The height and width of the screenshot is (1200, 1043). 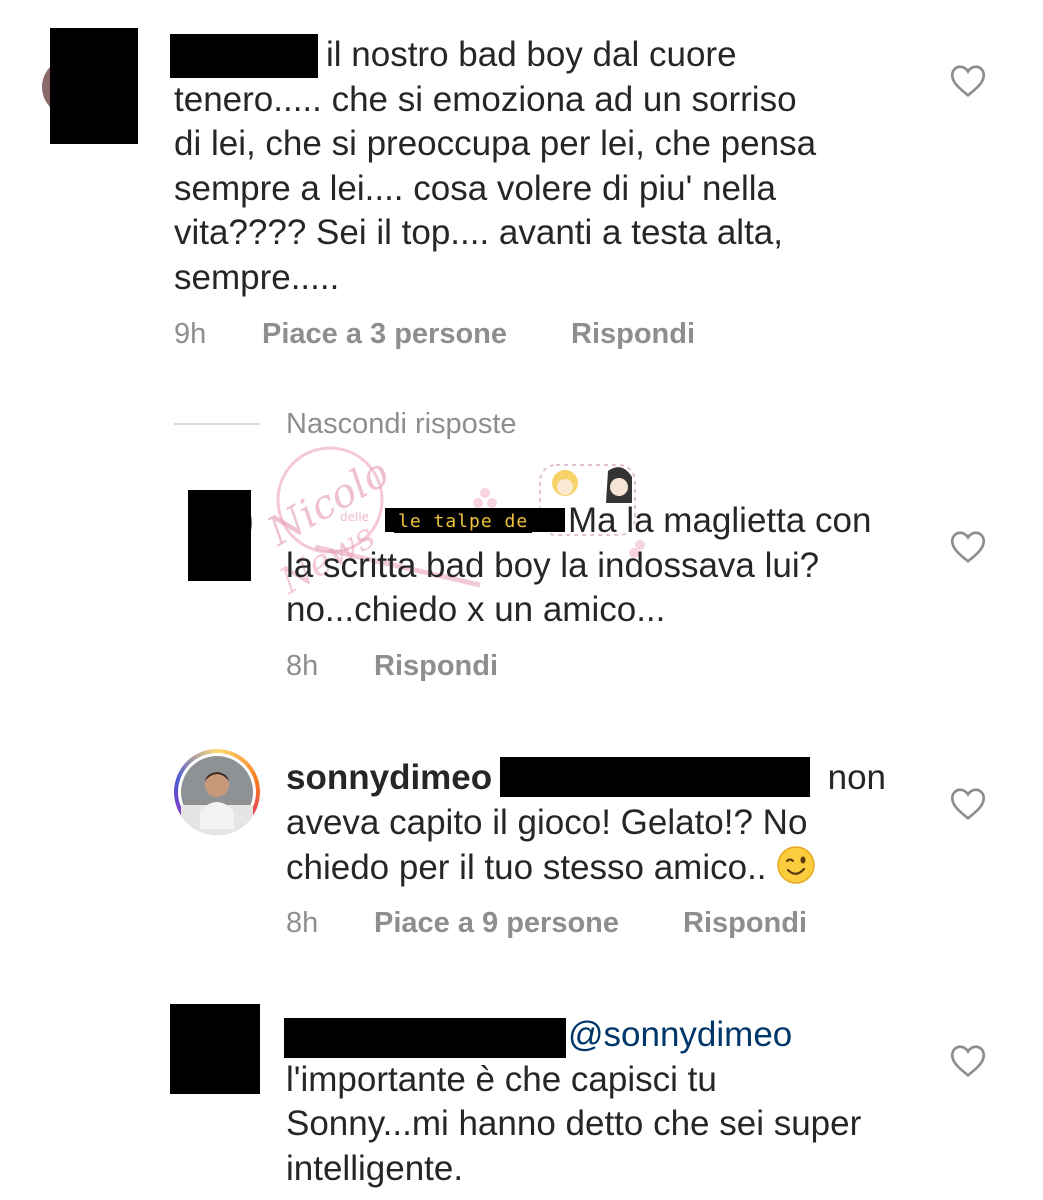 What do you see at coordinates (384, 334) in the screenshot?
I see `comment-1-likes-link: Piace a 3 persone` at bounding box center [384, 334].